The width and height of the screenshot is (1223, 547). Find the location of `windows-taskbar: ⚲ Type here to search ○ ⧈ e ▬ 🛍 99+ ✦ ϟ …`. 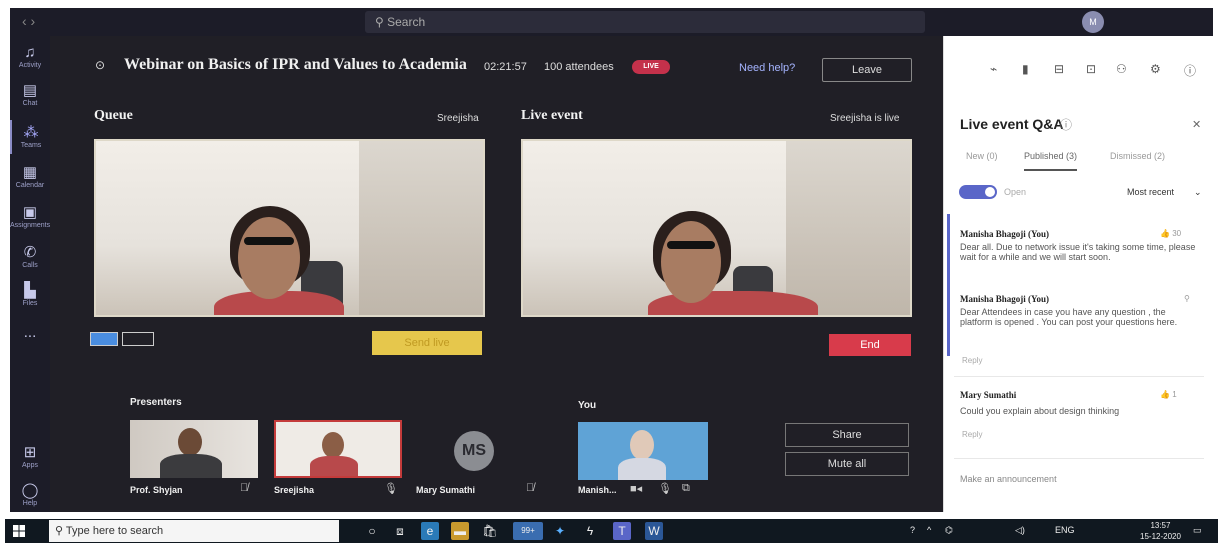

windows-taskbar: ⚲ Type here to search ○ ⧈ e ▬ 🛍 99+ ✦ ϟ … is located at coordinates (611, 531).